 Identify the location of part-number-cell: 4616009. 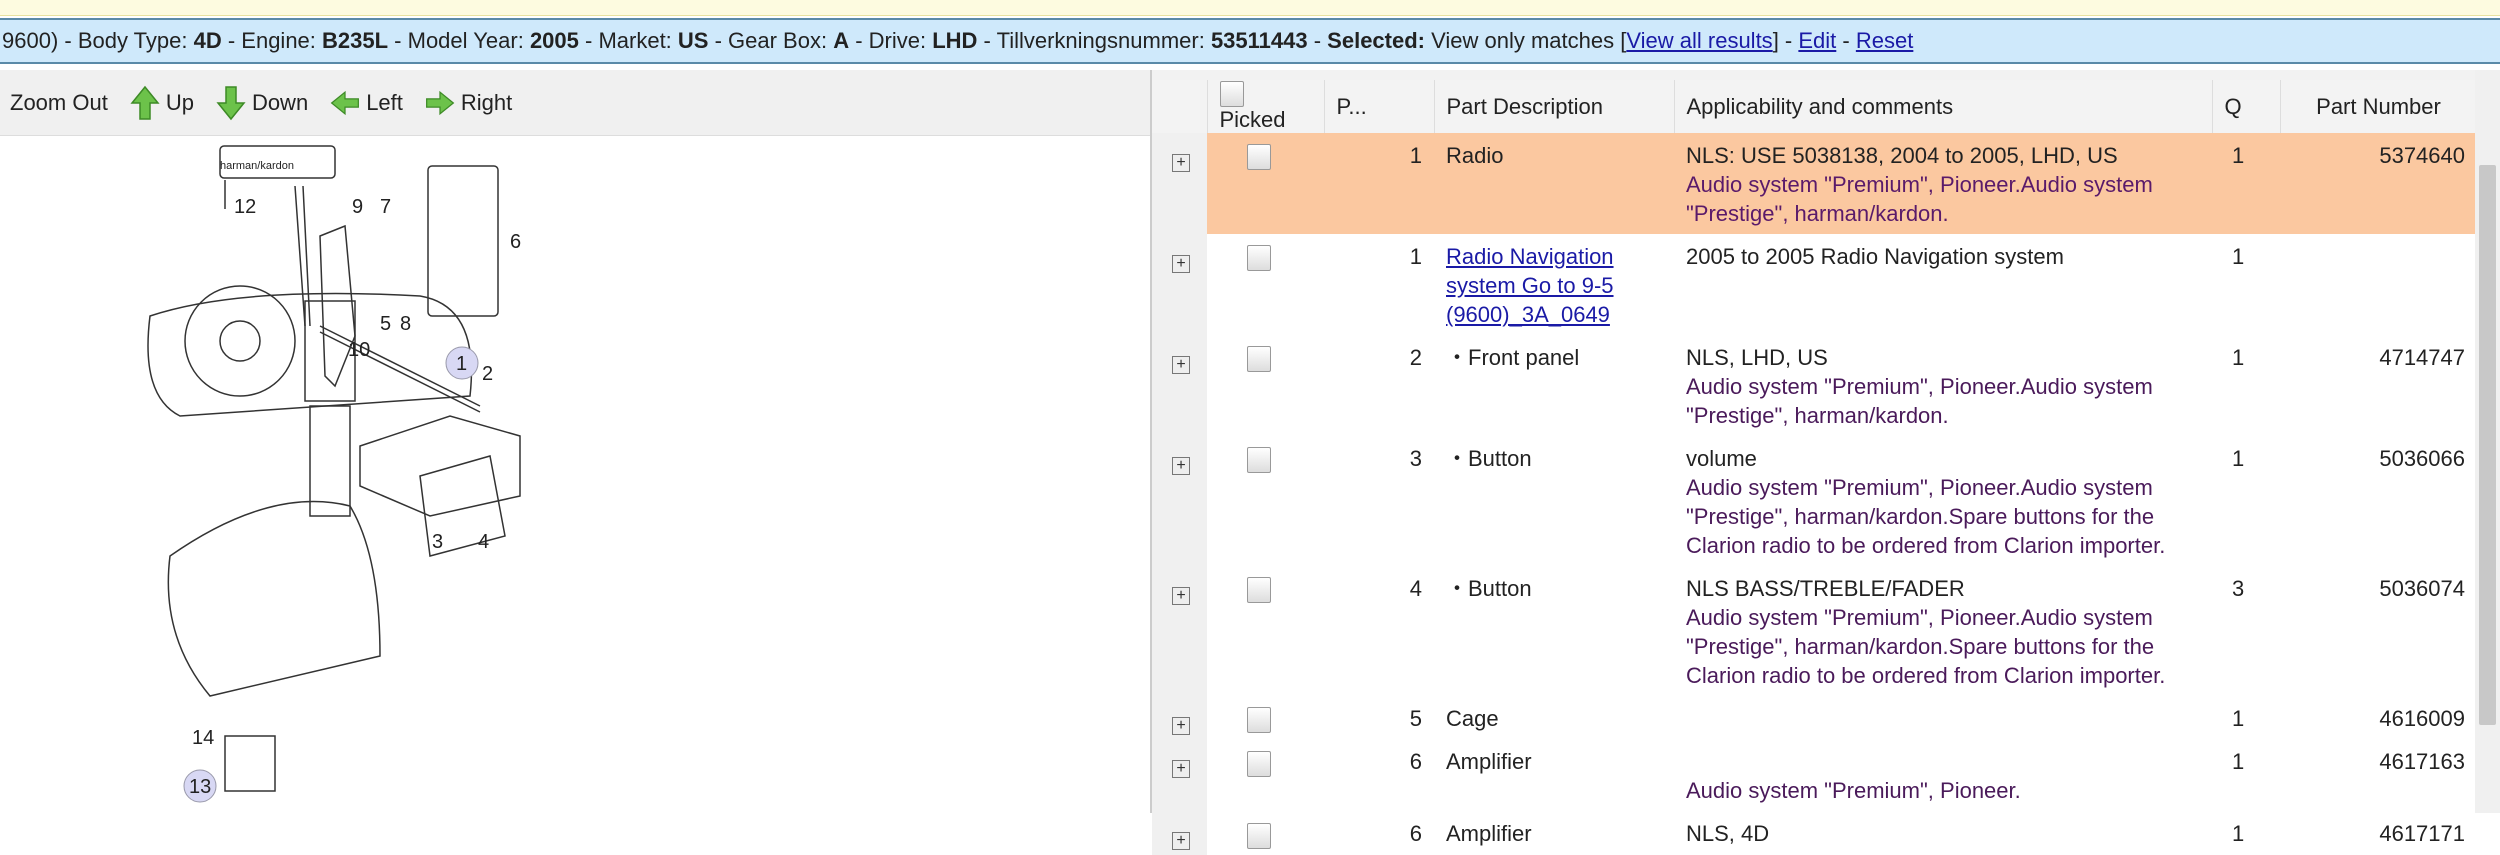
(2378, 718).